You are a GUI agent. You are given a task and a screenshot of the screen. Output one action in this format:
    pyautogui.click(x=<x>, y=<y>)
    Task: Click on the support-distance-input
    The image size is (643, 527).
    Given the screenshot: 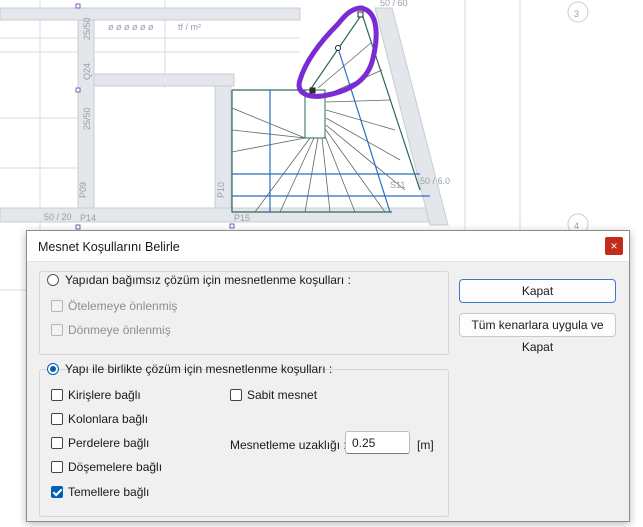 What is the action you would take?
    pyautogui.click(x=377, y=442)
    